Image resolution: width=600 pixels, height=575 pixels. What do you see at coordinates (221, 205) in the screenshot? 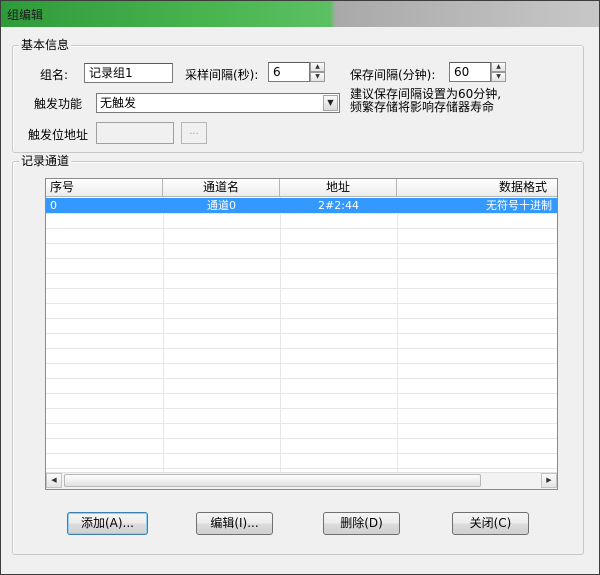
I see `cell-name: 通道0` at bounding box center [221, 205].